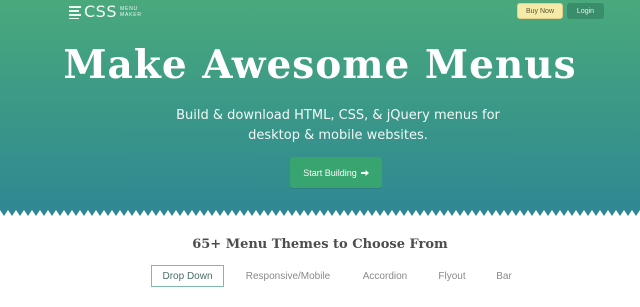  I want to click on buy-now-button: Buy Now, so click(540, 11).